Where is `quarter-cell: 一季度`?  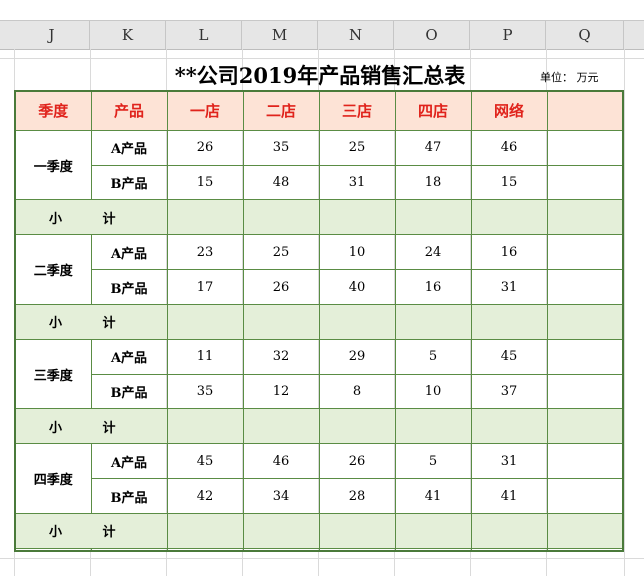
quarter-cell: 一季度 is located at coordinates (53, 165).